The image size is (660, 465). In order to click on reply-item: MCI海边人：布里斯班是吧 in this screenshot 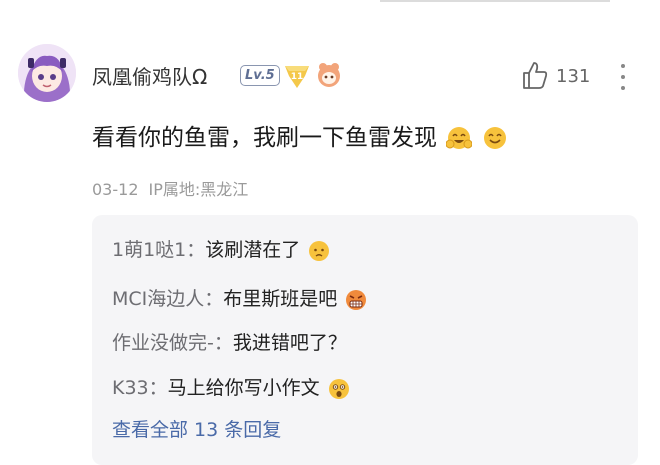, I will do `click(239, 297)`.